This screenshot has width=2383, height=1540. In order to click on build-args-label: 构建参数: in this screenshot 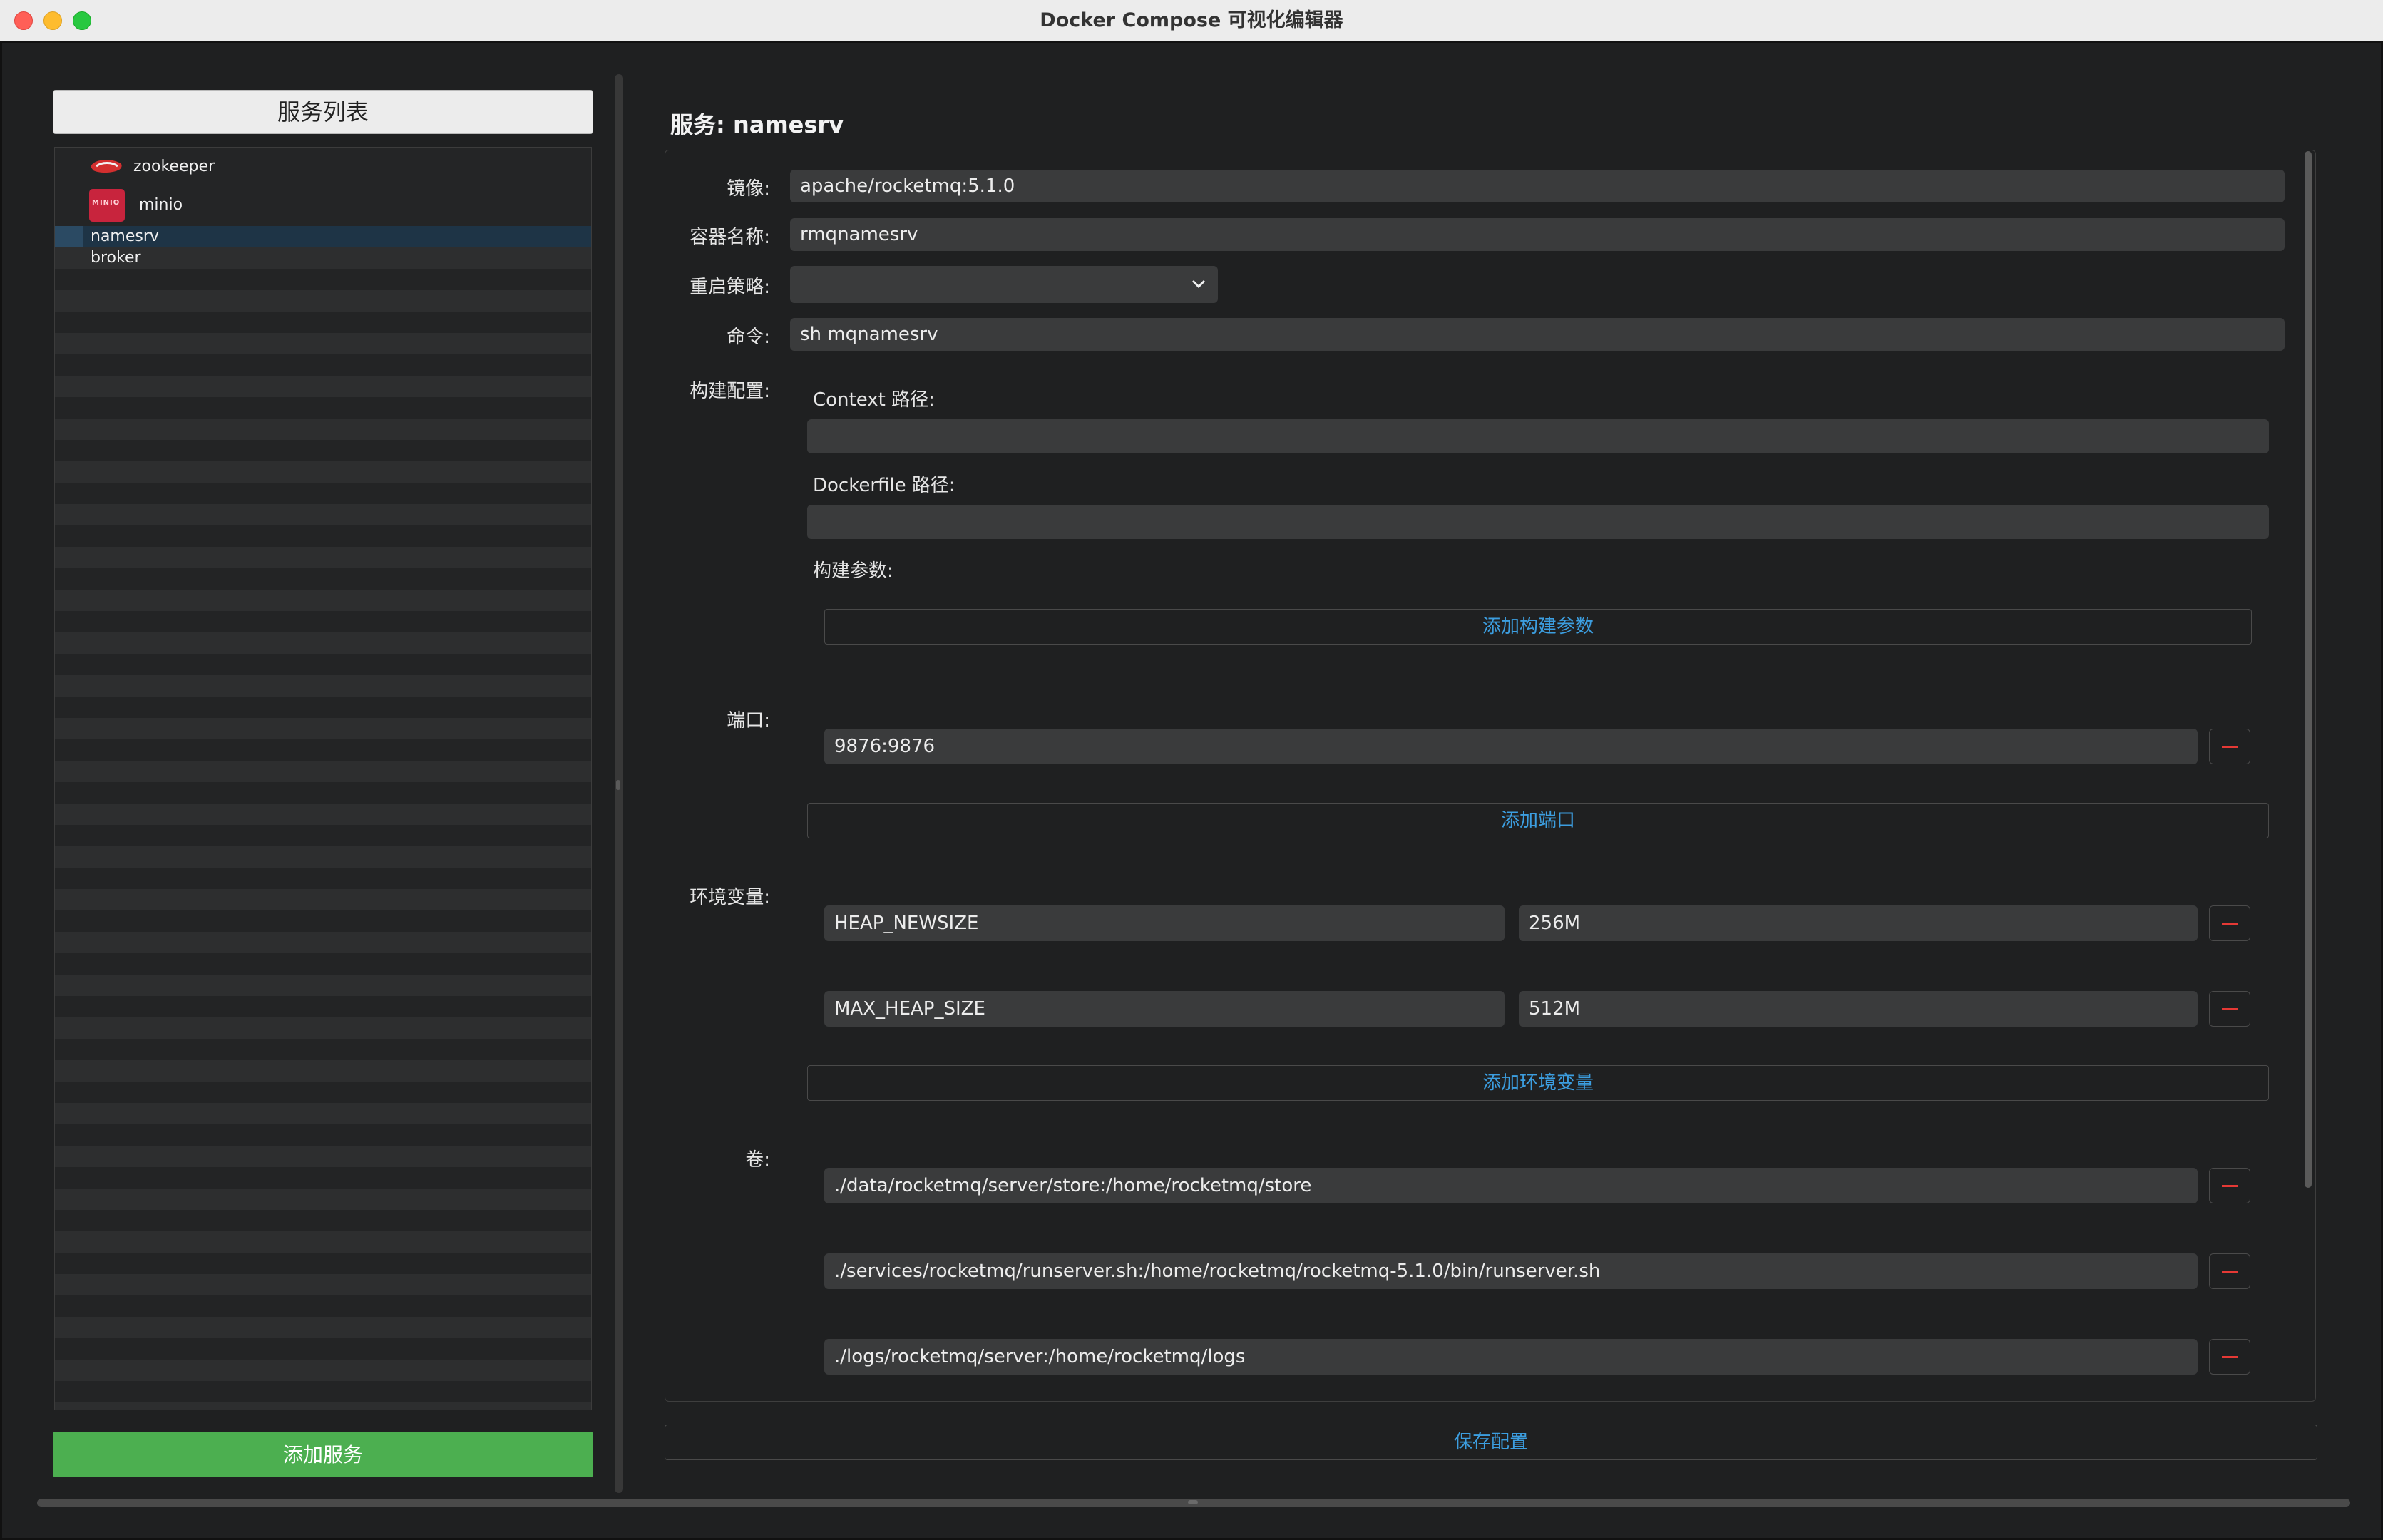, I will do `click(853, 571)`.